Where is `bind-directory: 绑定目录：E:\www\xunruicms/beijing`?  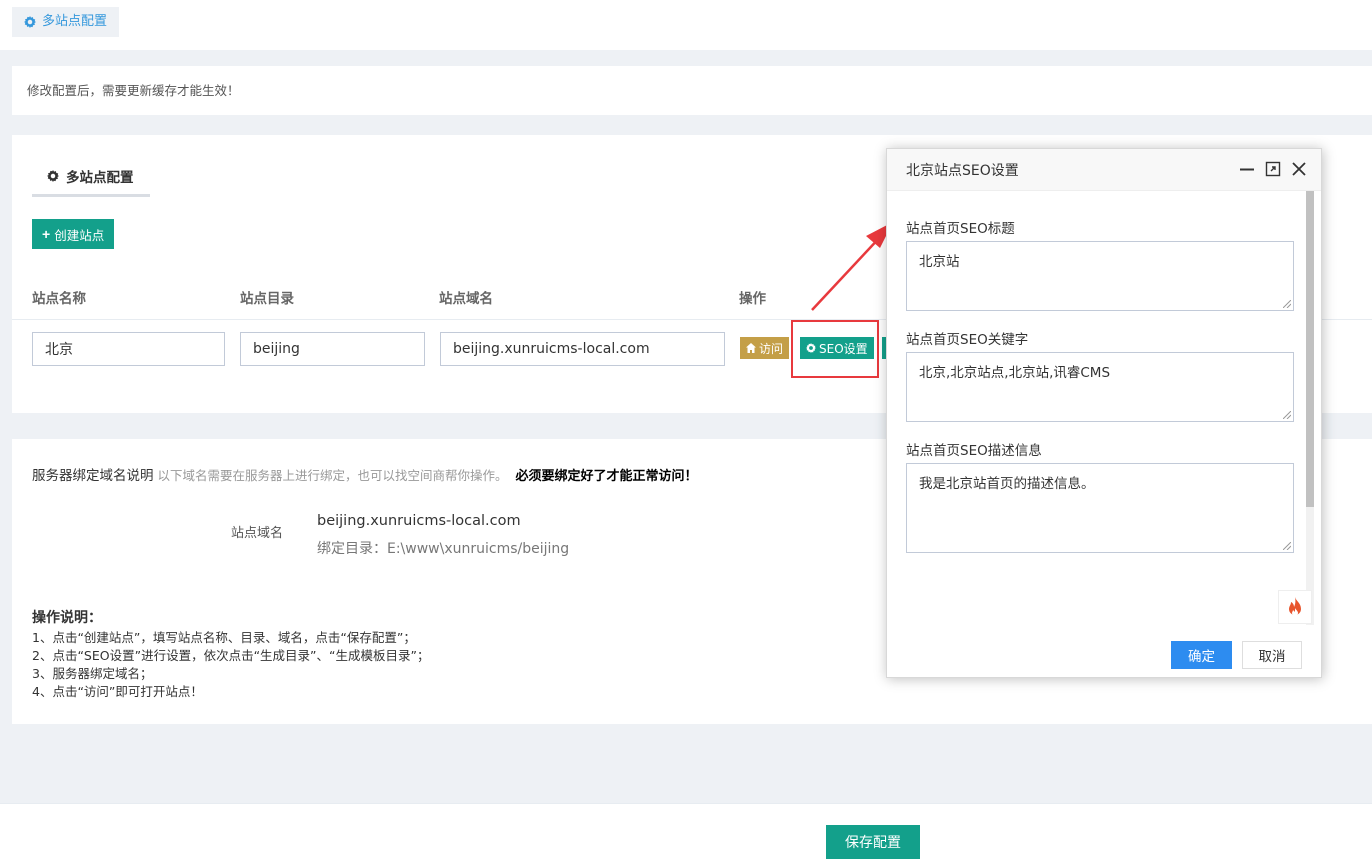 bind-directory: 绑定目录：E:\www\xunruicms/beijing is located at coordinates (443, 549).